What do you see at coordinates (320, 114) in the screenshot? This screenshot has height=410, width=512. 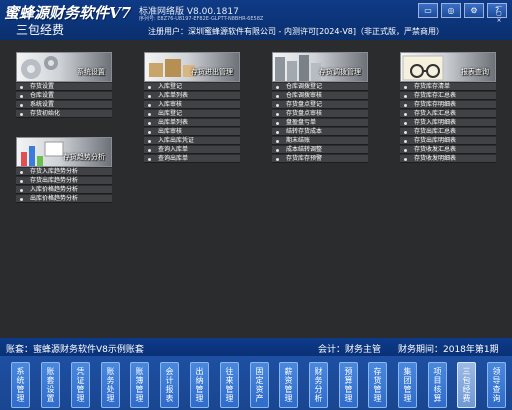 I see `menu-item: 存货盘点审核` at bounding box center [320, 114].